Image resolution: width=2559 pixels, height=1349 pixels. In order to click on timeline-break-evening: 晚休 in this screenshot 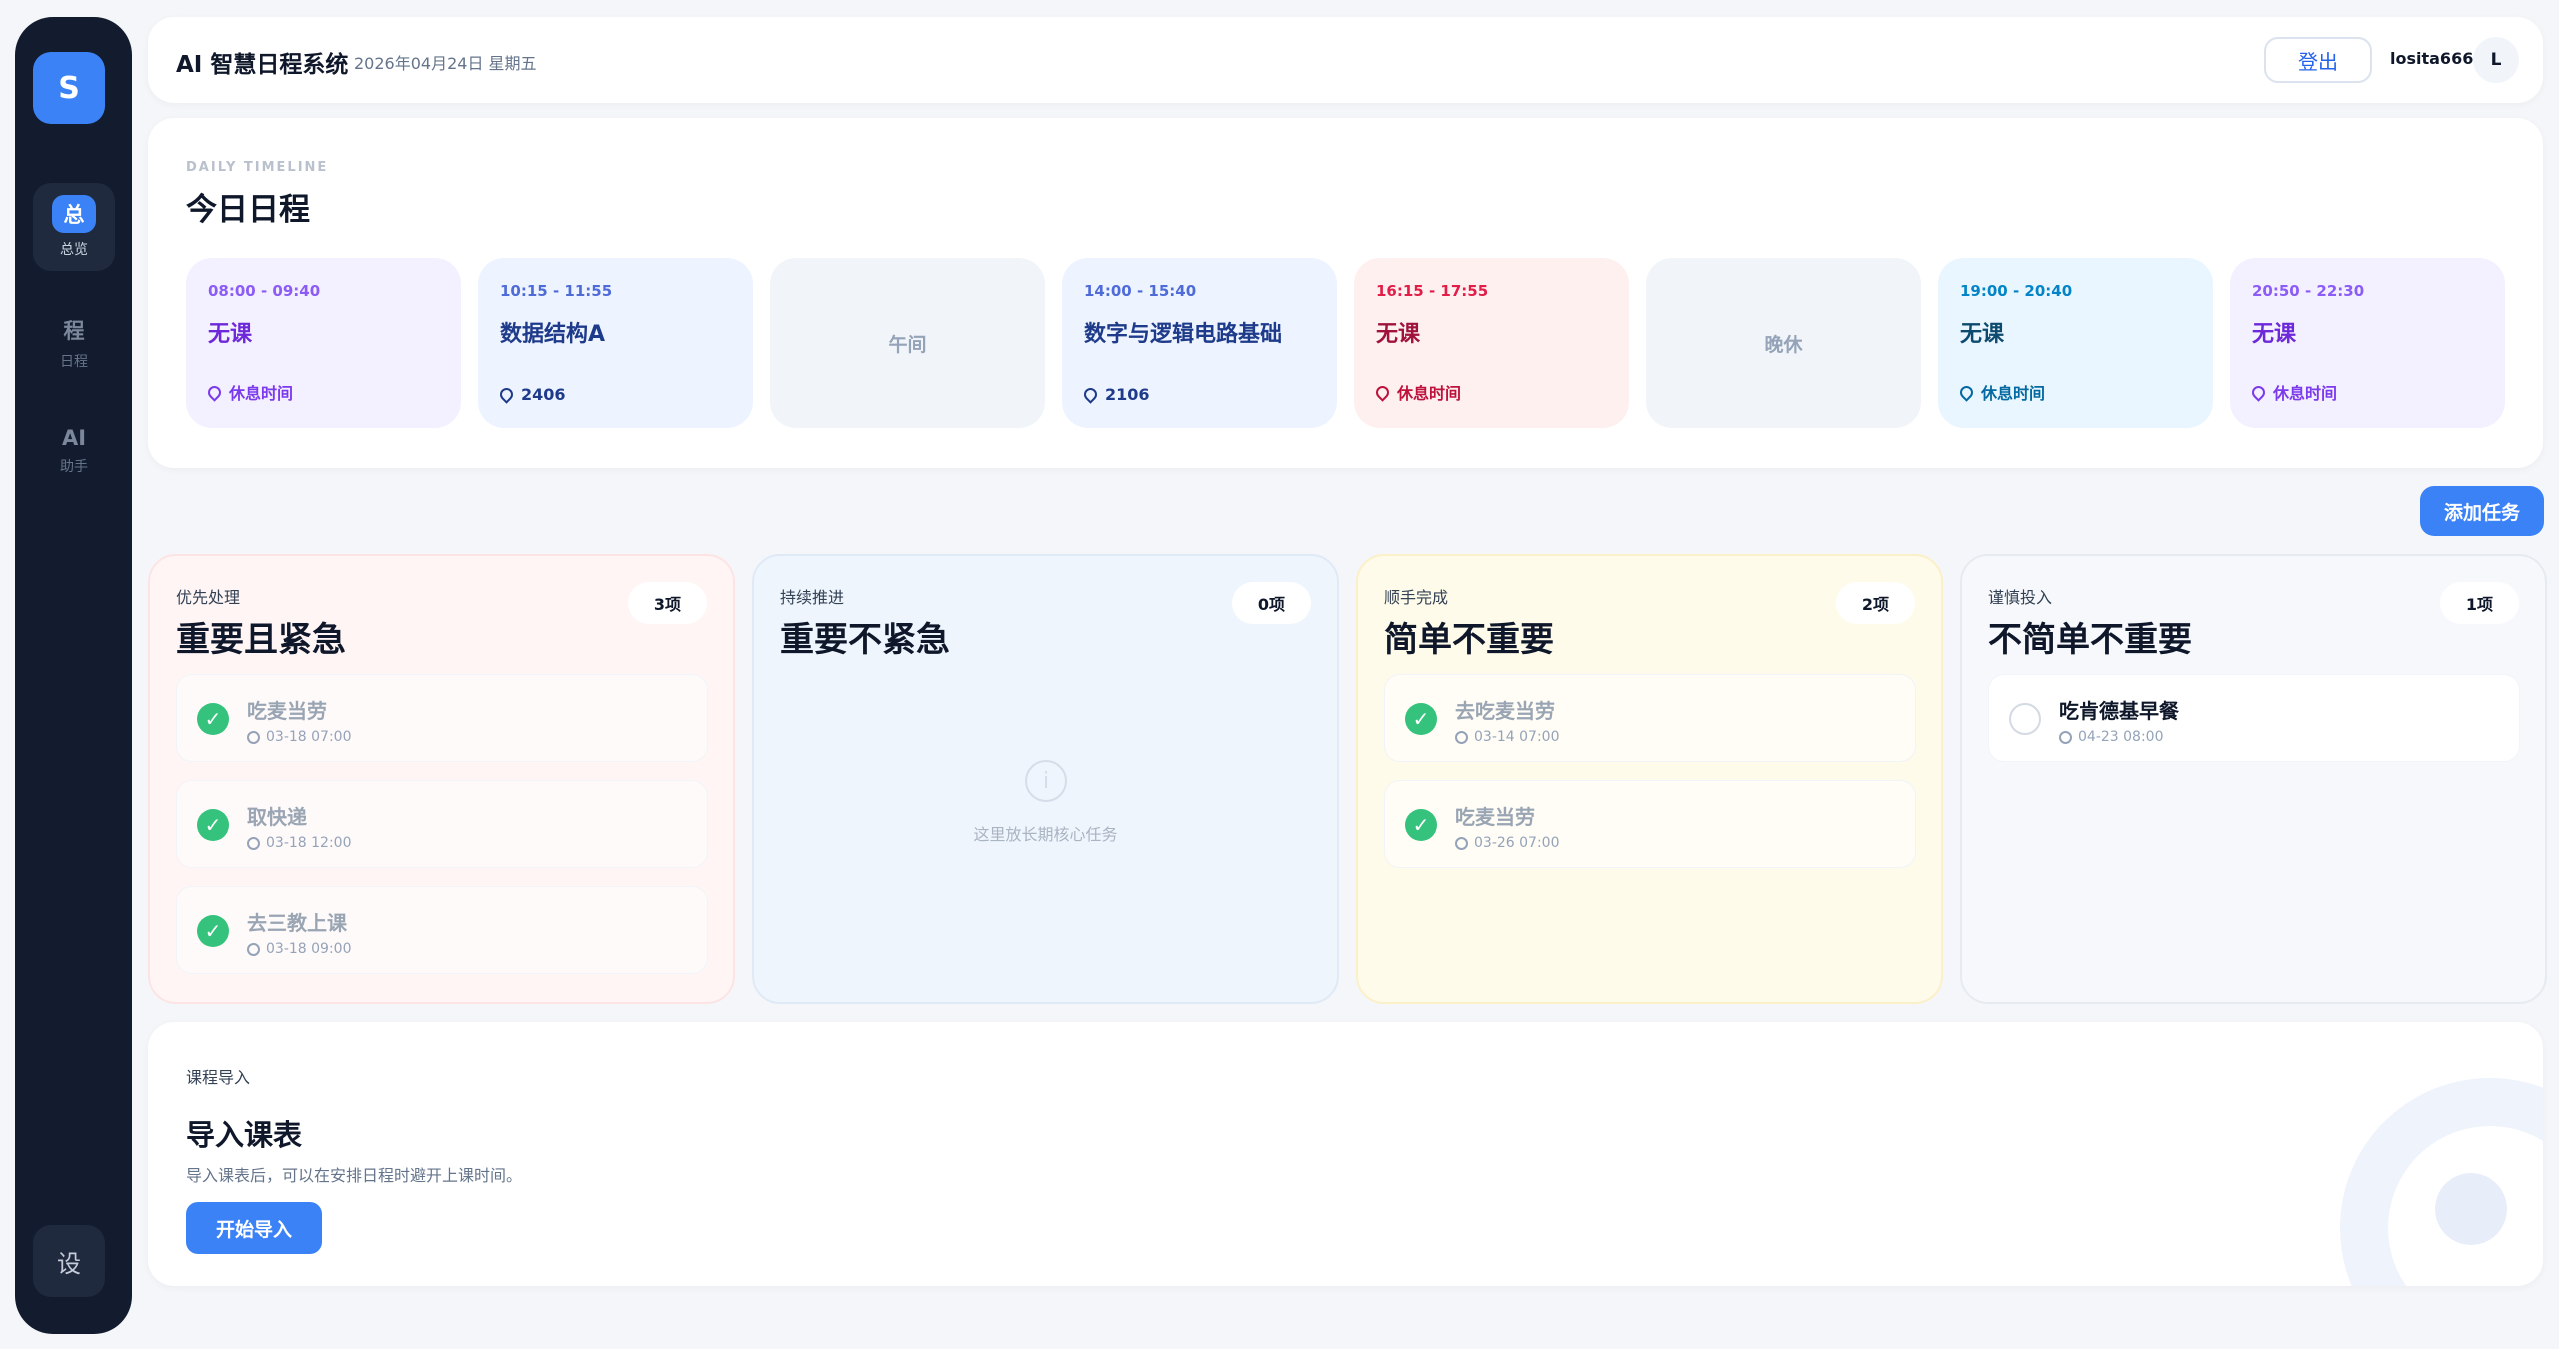, I will do `click(1783, 343)`.